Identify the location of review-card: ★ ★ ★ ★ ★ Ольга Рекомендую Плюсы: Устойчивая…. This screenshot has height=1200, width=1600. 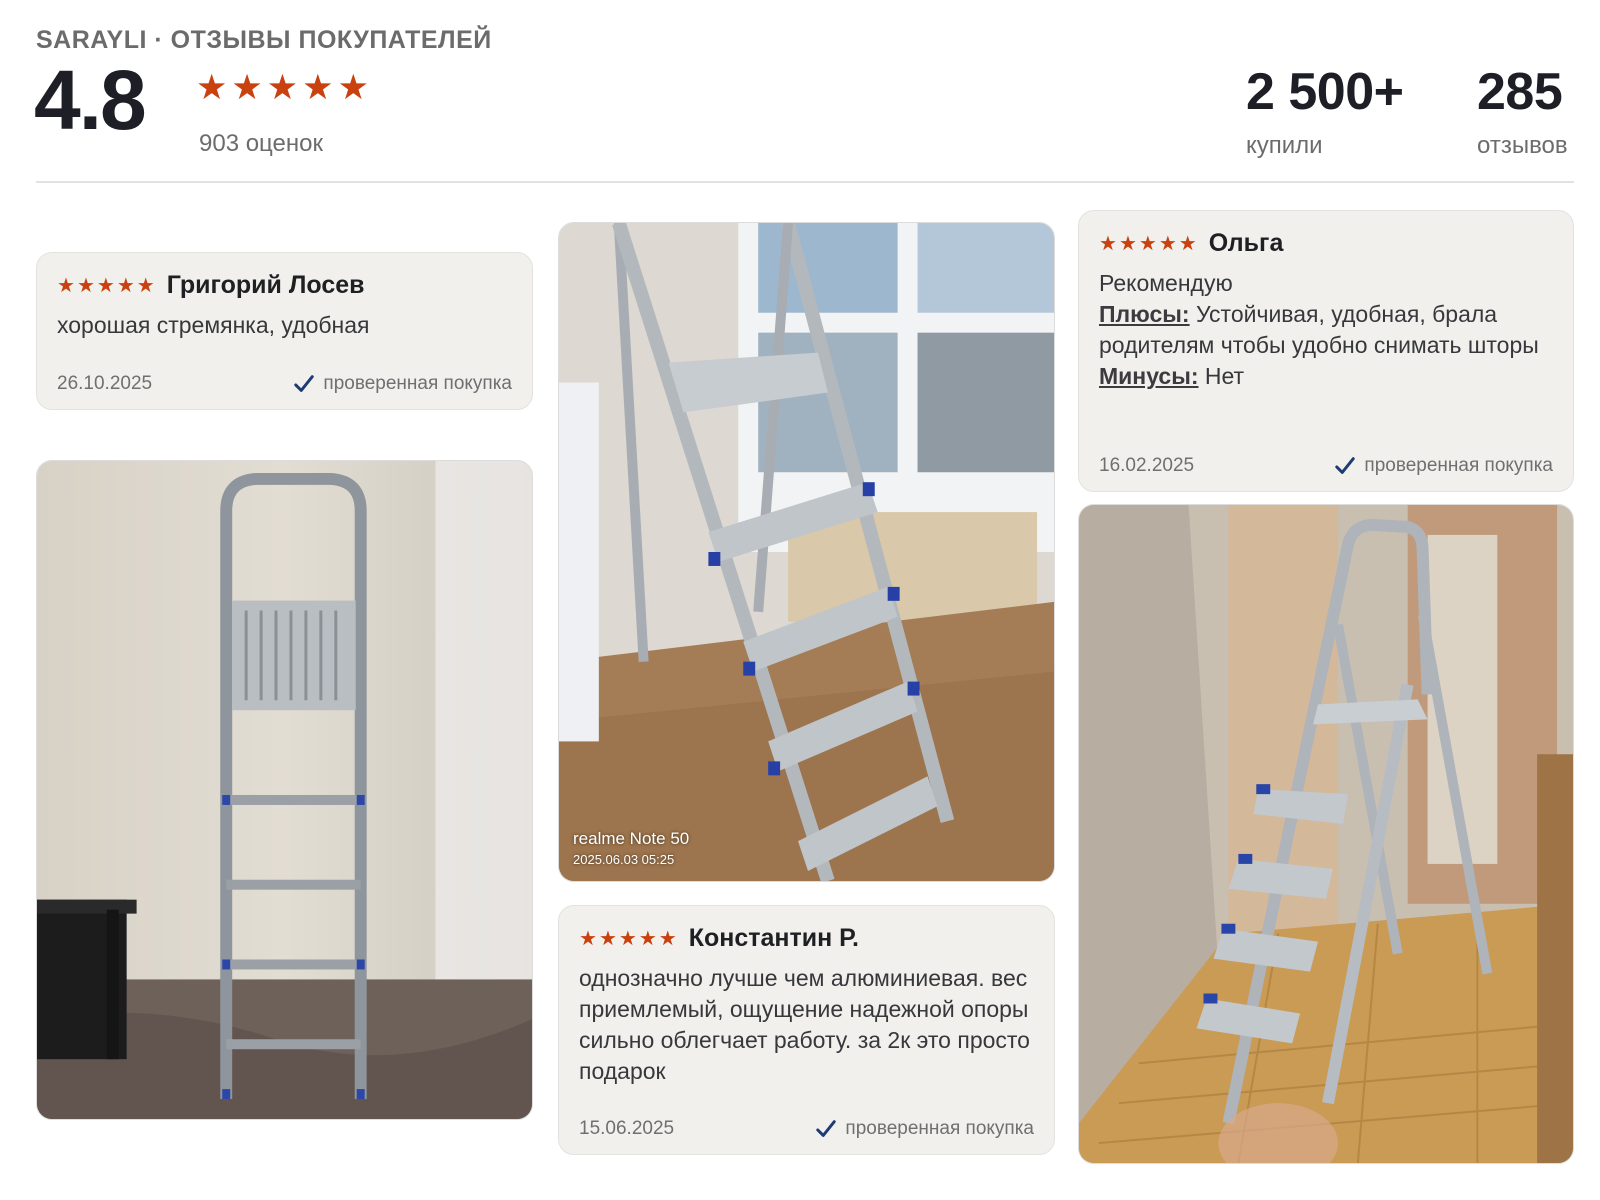
(1326, 351).